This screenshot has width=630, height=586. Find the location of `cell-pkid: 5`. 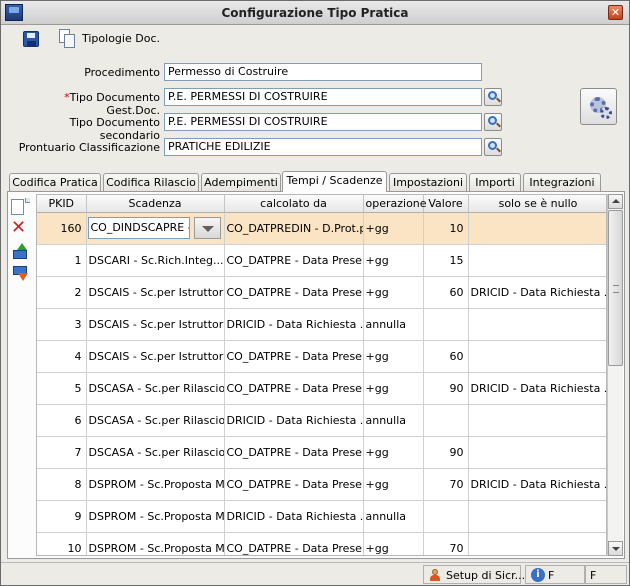

cell-pkid: 5 is located at coordinates (62, 388).